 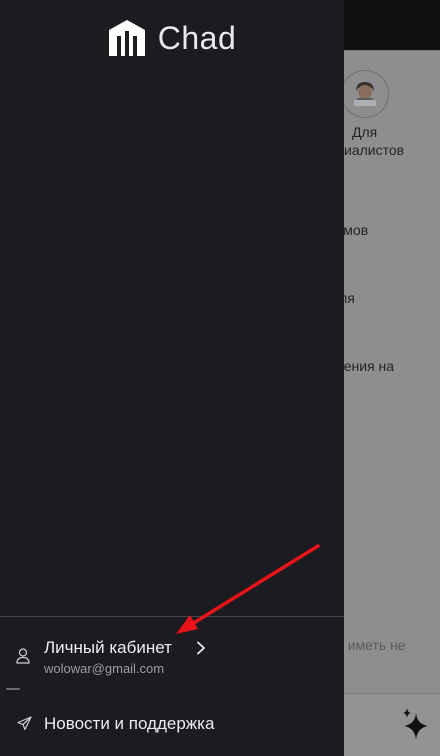 I want to click on chevron-right-icon, so click(x=201, y=648).